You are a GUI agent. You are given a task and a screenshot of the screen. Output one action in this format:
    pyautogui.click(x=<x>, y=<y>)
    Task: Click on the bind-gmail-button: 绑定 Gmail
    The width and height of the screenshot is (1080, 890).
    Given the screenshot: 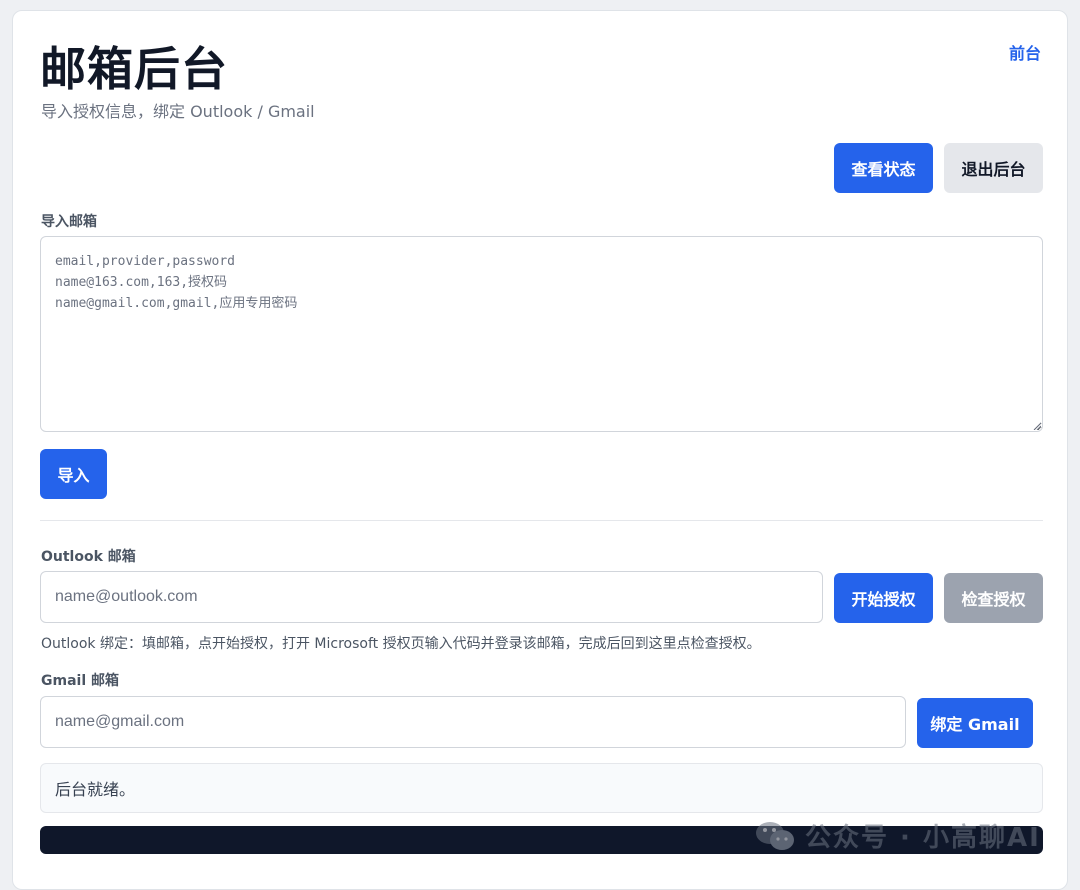 What is the action you would take?
    pyautogui.click(x=975, y=723)
    